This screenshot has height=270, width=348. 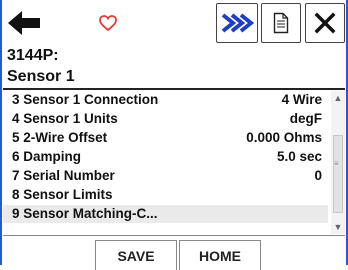 I want to click on fast-key-button, so click(x=237, y=23).